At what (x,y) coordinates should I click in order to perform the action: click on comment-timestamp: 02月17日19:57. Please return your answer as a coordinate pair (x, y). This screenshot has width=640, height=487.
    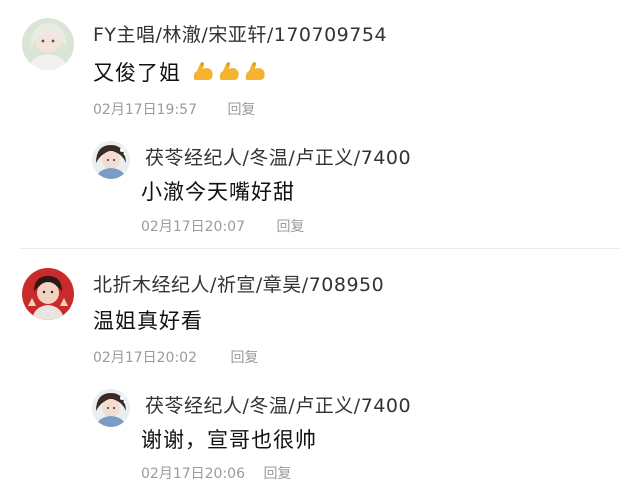
    Looking at the image, I should click on (145, 110).